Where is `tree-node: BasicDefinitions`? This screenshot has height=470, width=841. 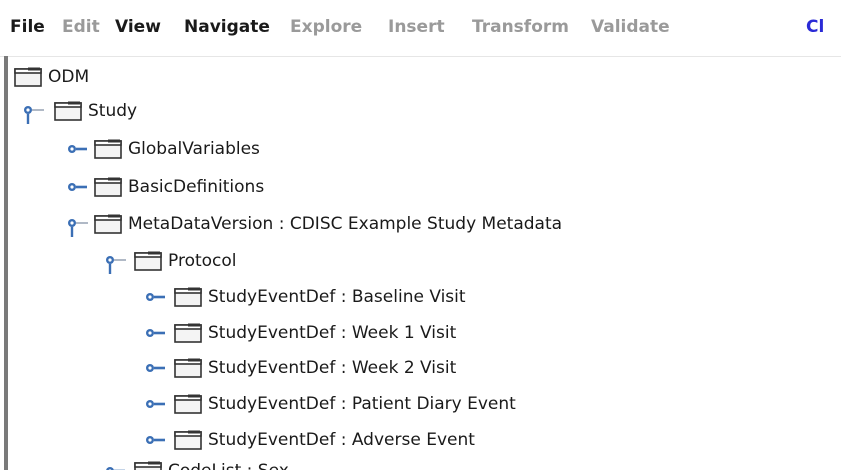
tree-node: BasicDefinitions is located at coordinates (179, 187).